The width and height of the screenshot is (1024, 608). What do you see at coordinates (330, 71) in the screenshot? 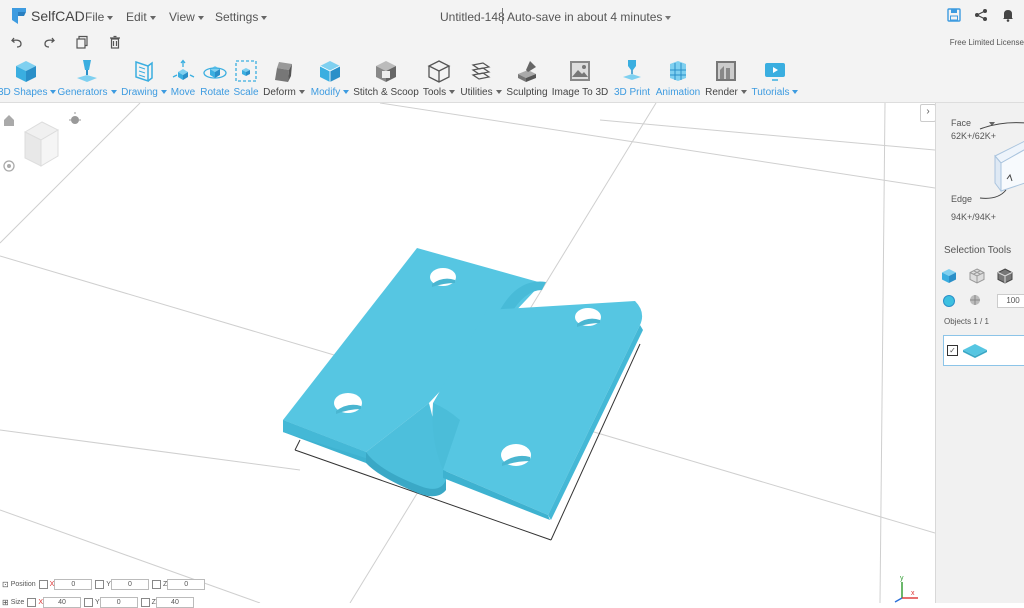
I see `modify-icon` at bounding box center [330, 71].